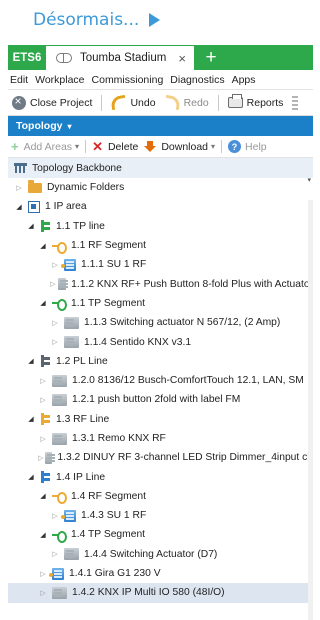 The height and width of the screenshot is (620, 320). Describe the element at coordinates (179, 146) in the screenshot. I see `download-button: Download ▾` at that location.